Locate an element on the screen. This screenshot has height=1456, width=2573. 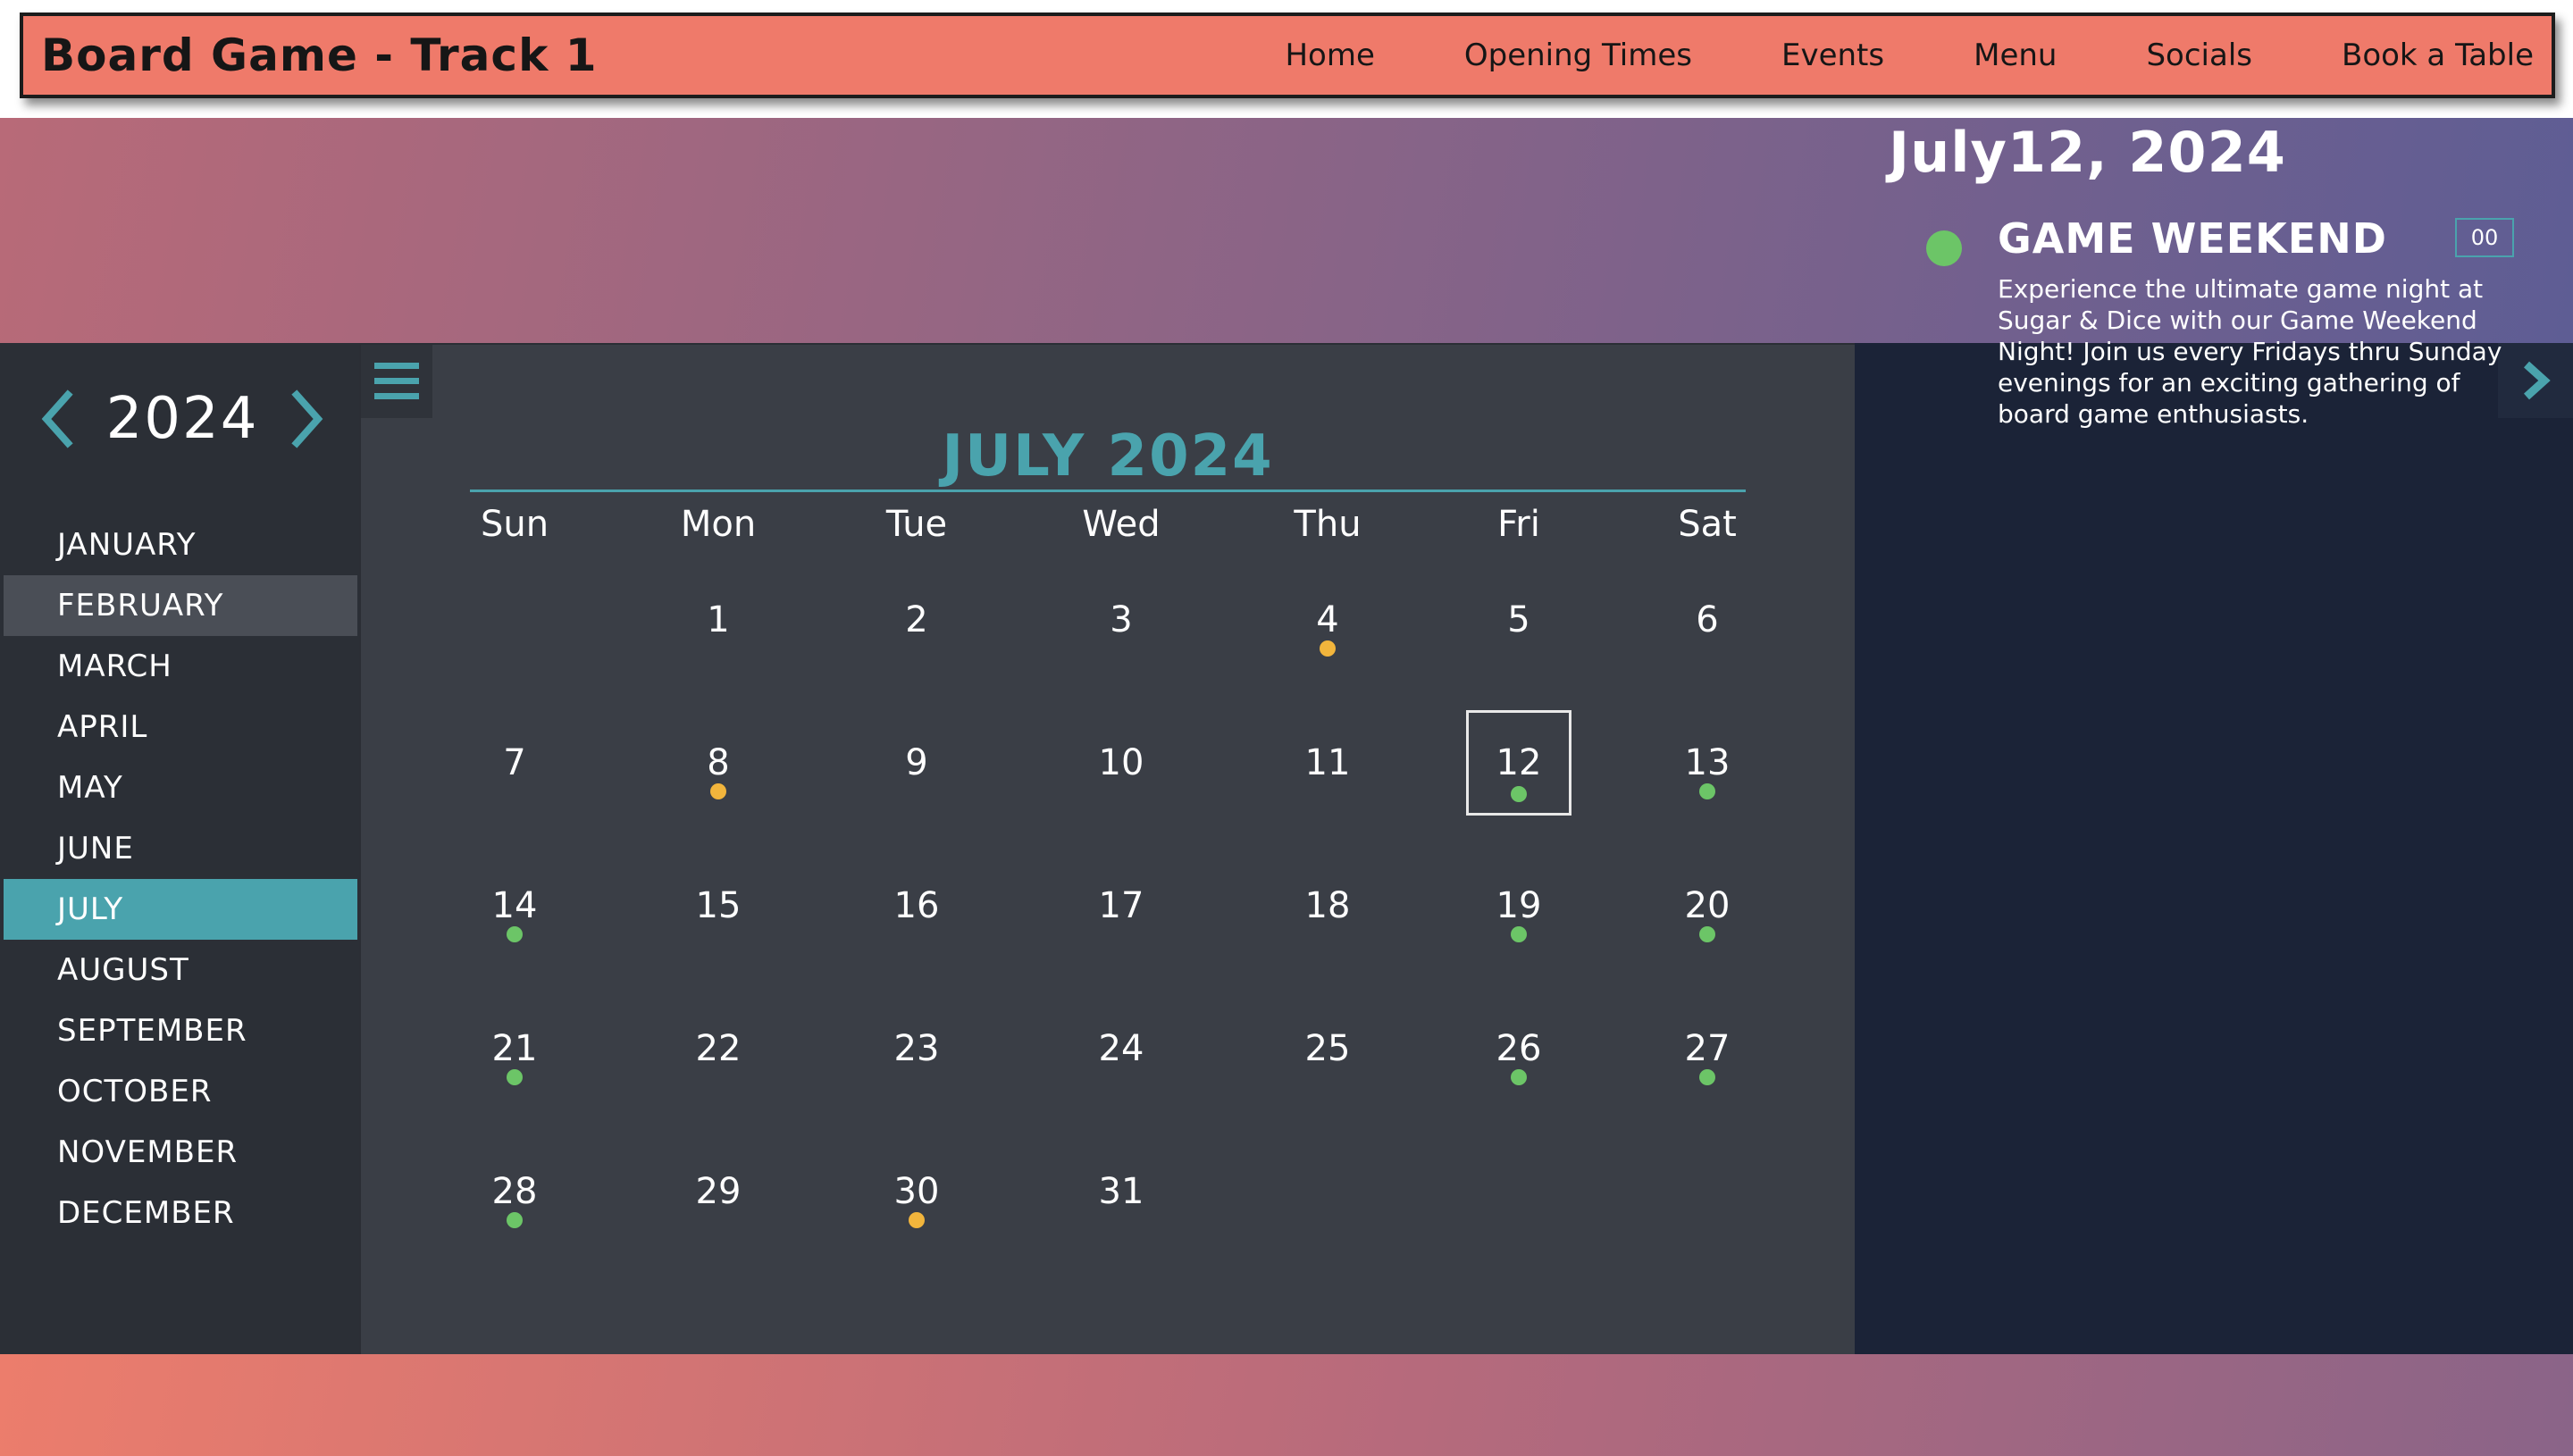
menu-toggle-button is located at coordinates (396, 381).